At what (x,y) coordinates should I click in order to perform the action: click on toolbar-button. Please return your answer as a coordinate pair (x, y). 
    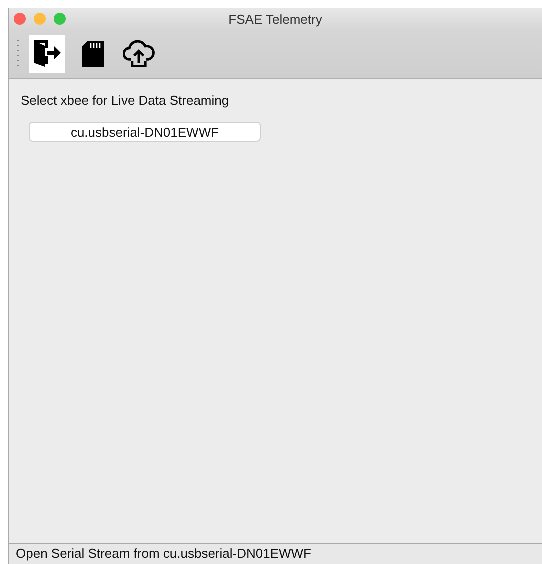
    Looking at the image, I should click on (47, 54).